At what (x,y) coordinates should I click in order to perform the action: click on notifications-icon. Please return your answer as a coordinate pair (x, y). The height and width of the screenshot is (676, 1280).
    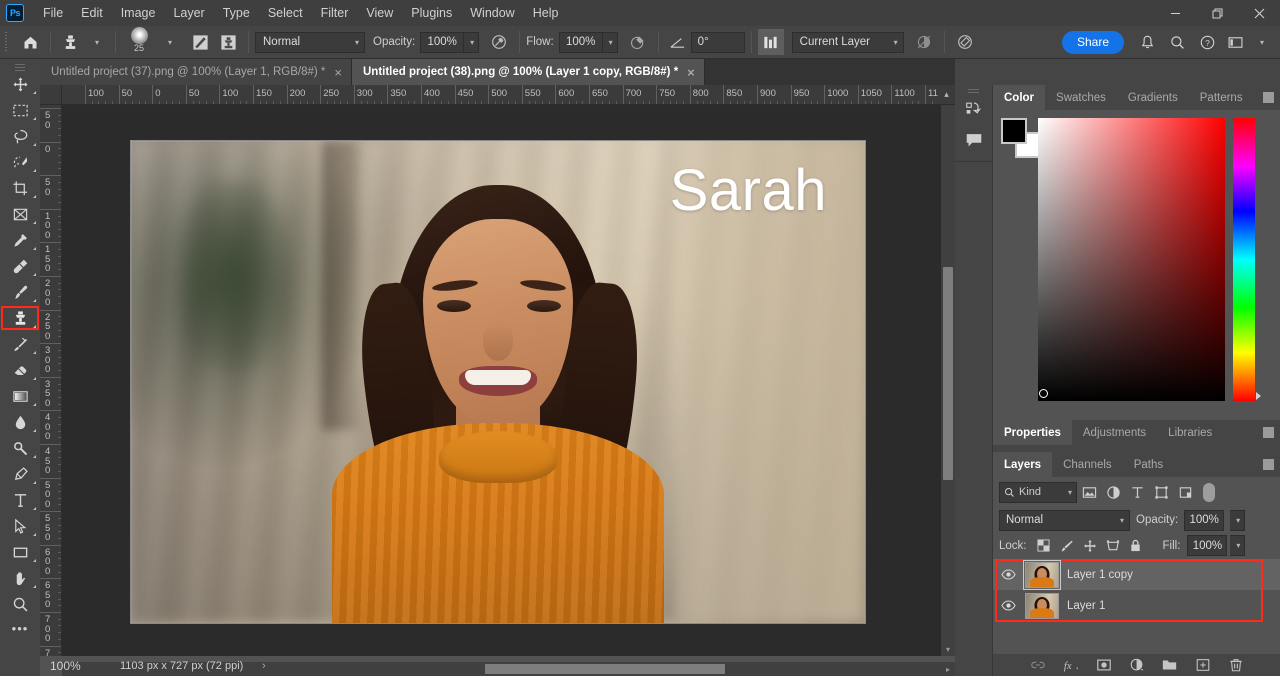
    Looking at the image, I should click on (1147, 42).